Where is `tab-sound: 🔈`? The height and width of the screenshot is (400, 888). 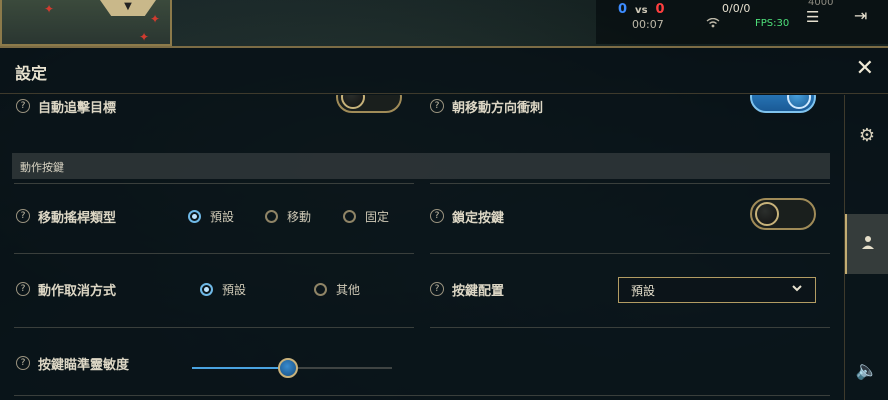 tab-sound: 🔈 is located at coordinates (866, 370).